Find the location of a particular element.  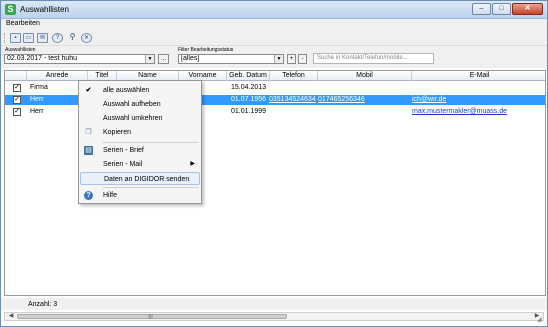

col-header-mobil: Mobil is located at coordinates (365, 76).